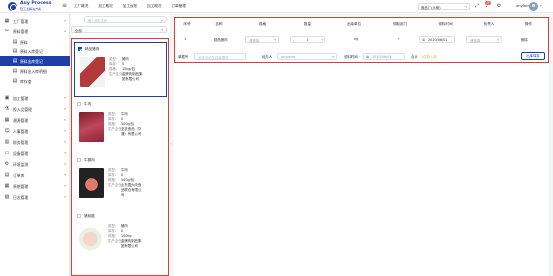  I want to click on sidebar-item: ▥ 财务管理 ▾, so click(35, 142).